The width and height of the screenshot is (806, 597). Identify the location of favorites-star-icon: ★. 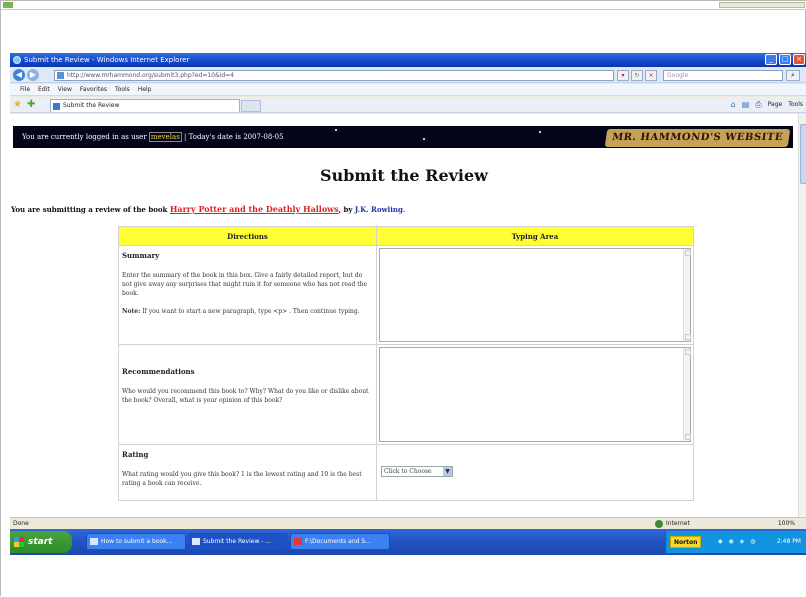
(17, 105).